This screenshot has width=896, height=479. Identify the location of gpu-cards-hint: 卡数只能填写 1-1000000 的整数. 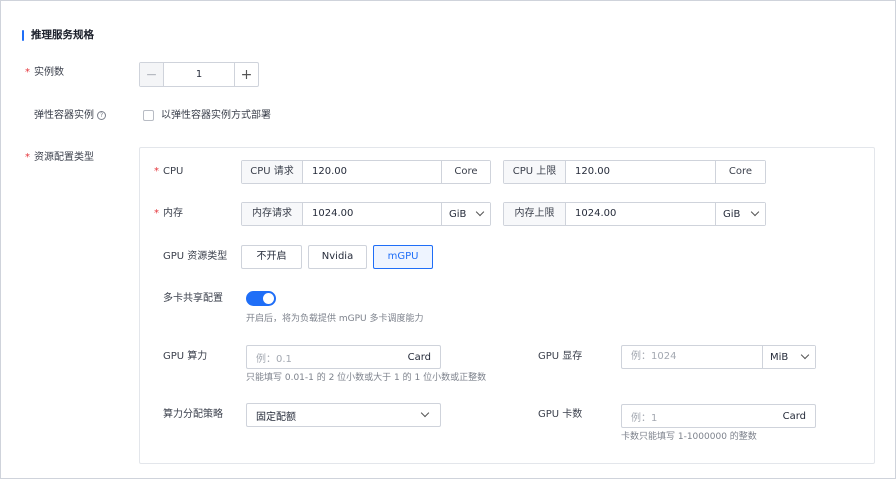
(689, 437).